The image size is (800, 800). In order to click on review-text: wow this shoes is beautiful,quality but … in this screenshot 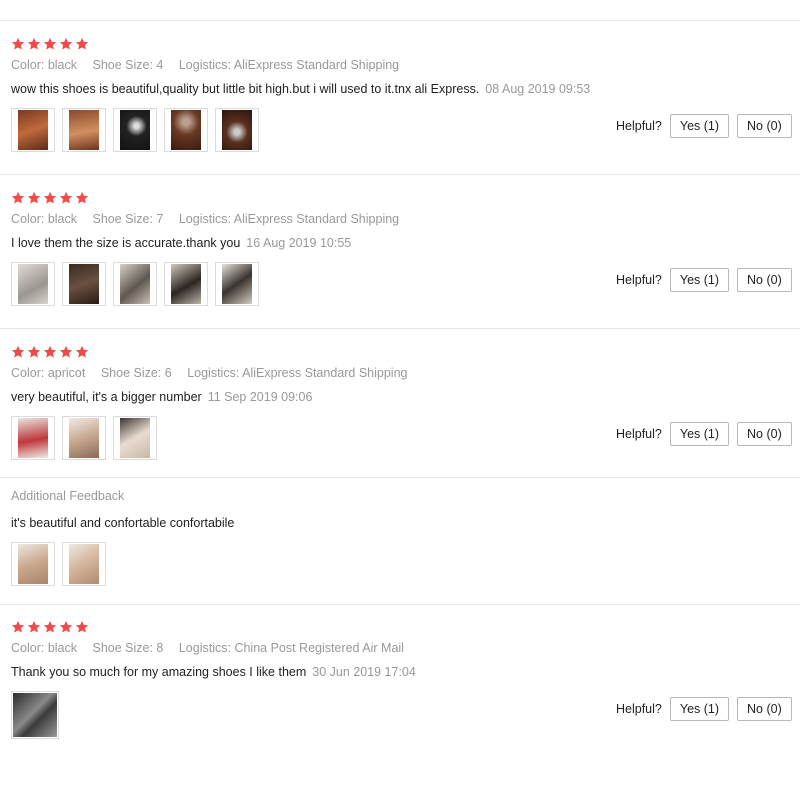, I will do `click(245, 89)`.